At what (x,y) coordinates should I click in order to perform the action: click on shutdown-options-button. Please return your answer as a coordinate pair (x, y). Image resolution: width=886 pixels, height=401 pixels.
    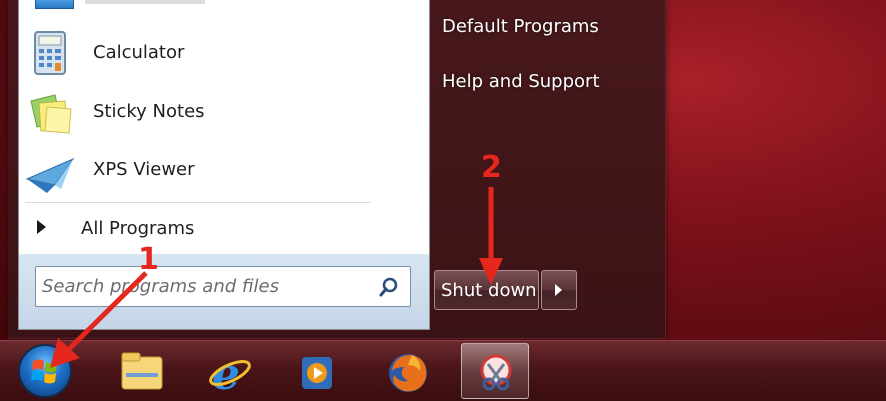
    Looking at the image, I should click on (559, 290).